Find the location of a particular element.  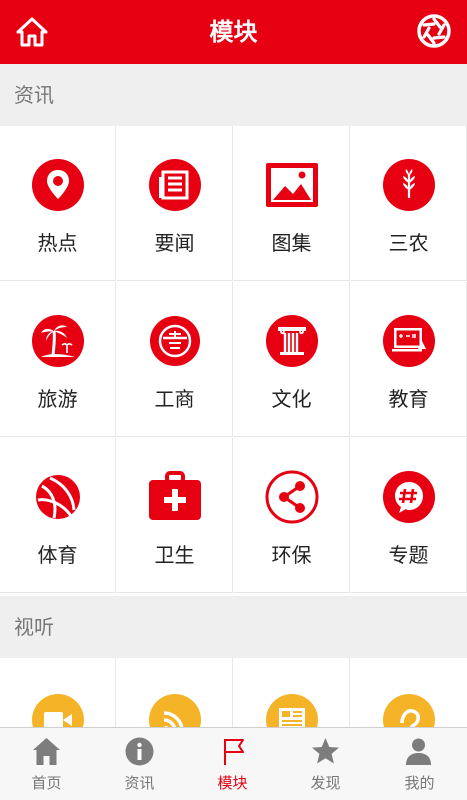

picture-icon is located at coordinates (292, 185).